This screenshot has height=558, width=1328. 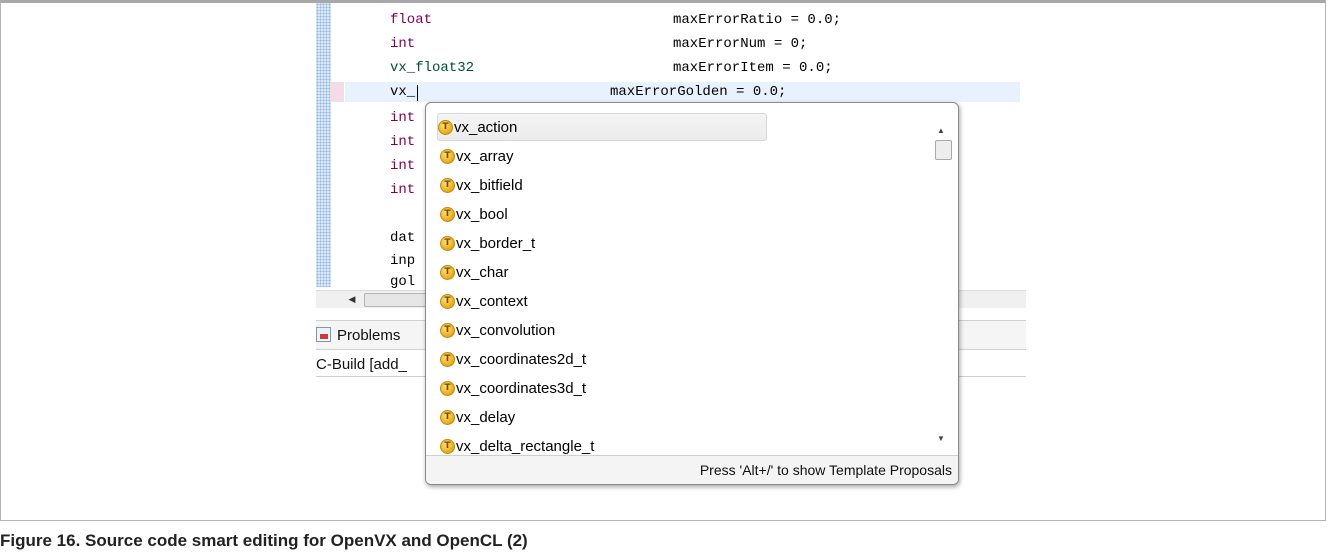 I want to click on code-line: gol, so click(x=402, y=282).